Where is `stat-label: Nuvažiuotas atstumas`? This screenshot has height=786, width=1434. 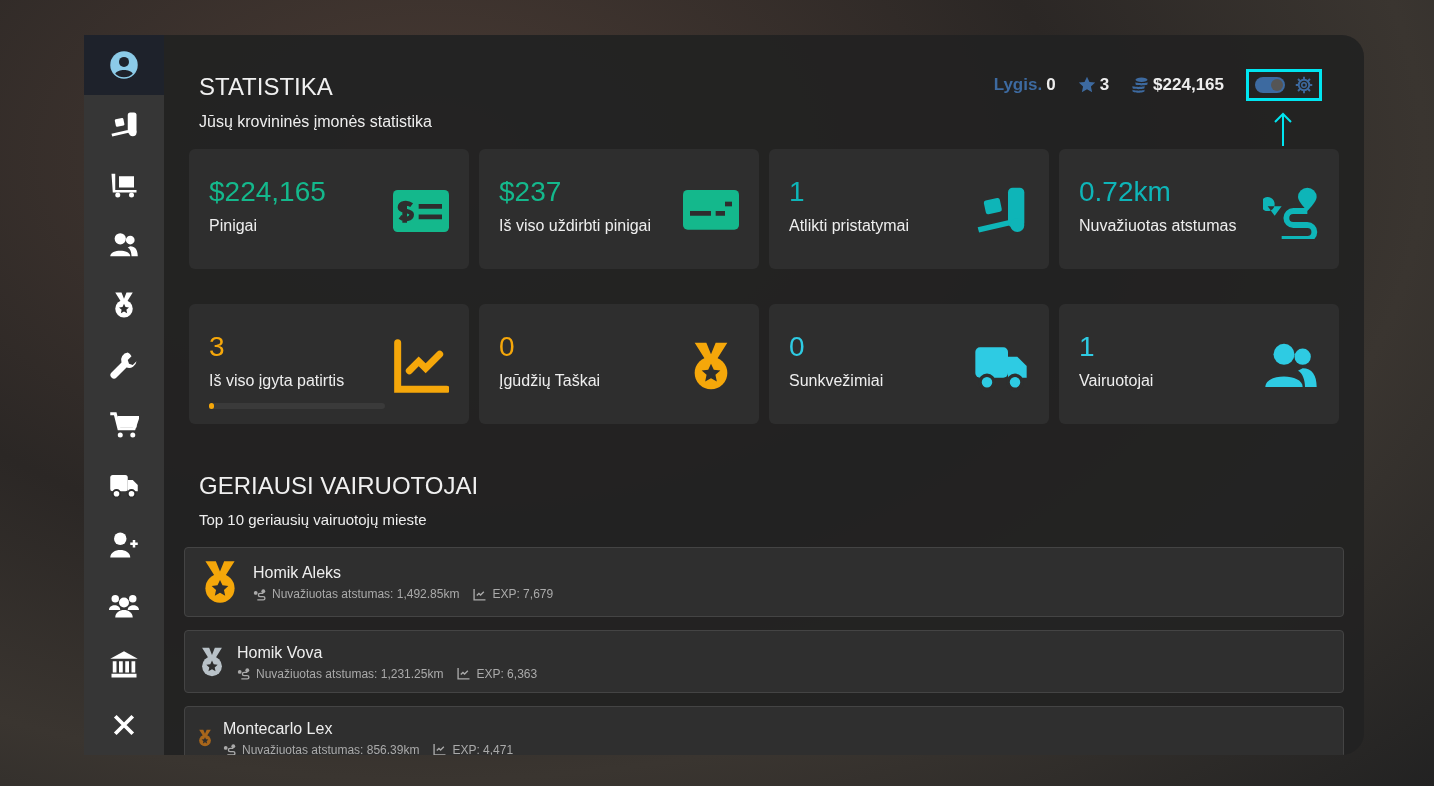
stat-label: Nuvažiuotas atstumas is located at coordinates (1158, 226).